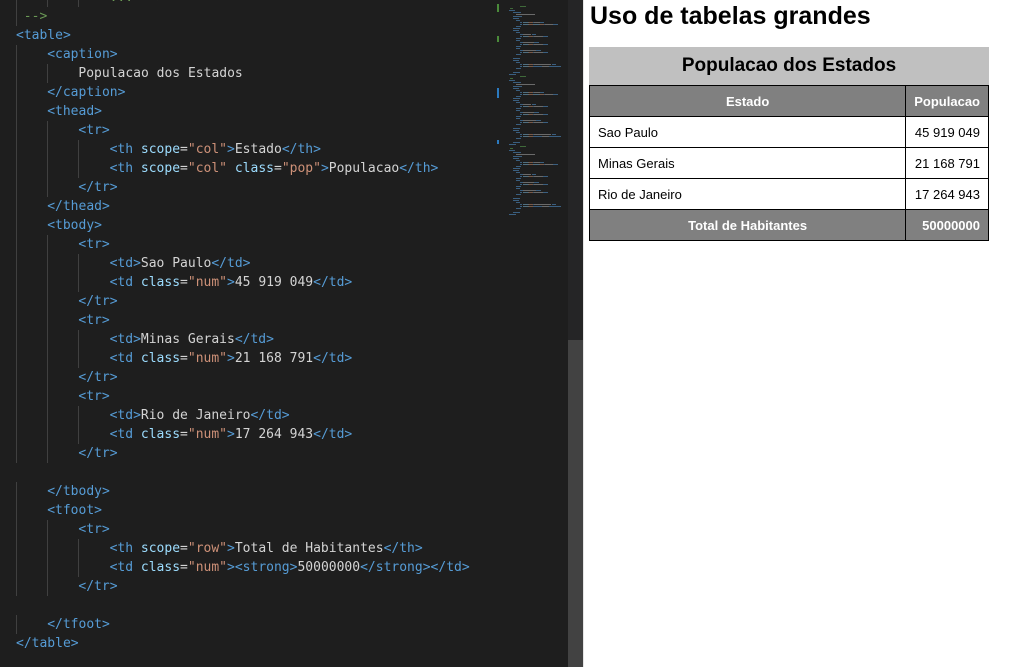  Describe the element at coordinates (247, 339) in the screenshot. I see `code-line: <td>Minas Gerais</td>` at that location.